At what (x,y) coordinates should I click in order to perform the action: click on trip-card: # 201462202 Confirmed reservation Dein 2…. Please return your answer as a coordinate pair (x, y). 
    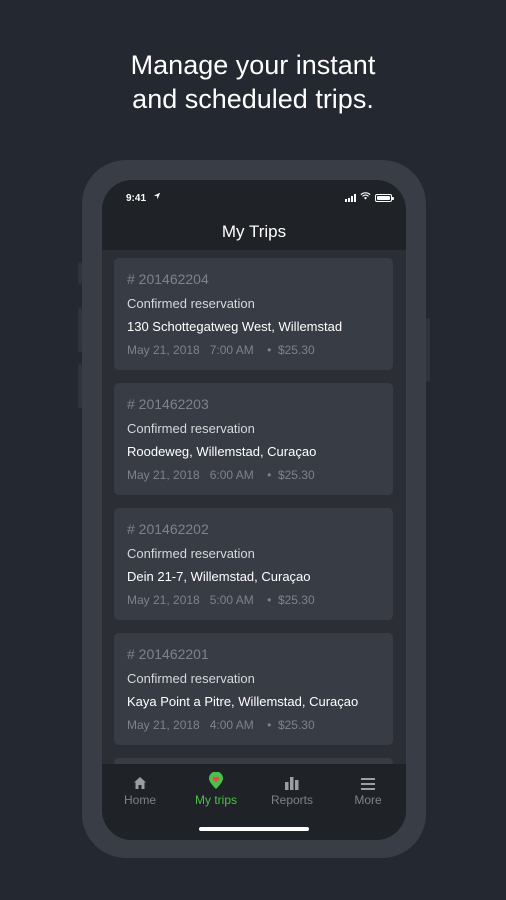
    Looking at the image, I should click on (253, 564).